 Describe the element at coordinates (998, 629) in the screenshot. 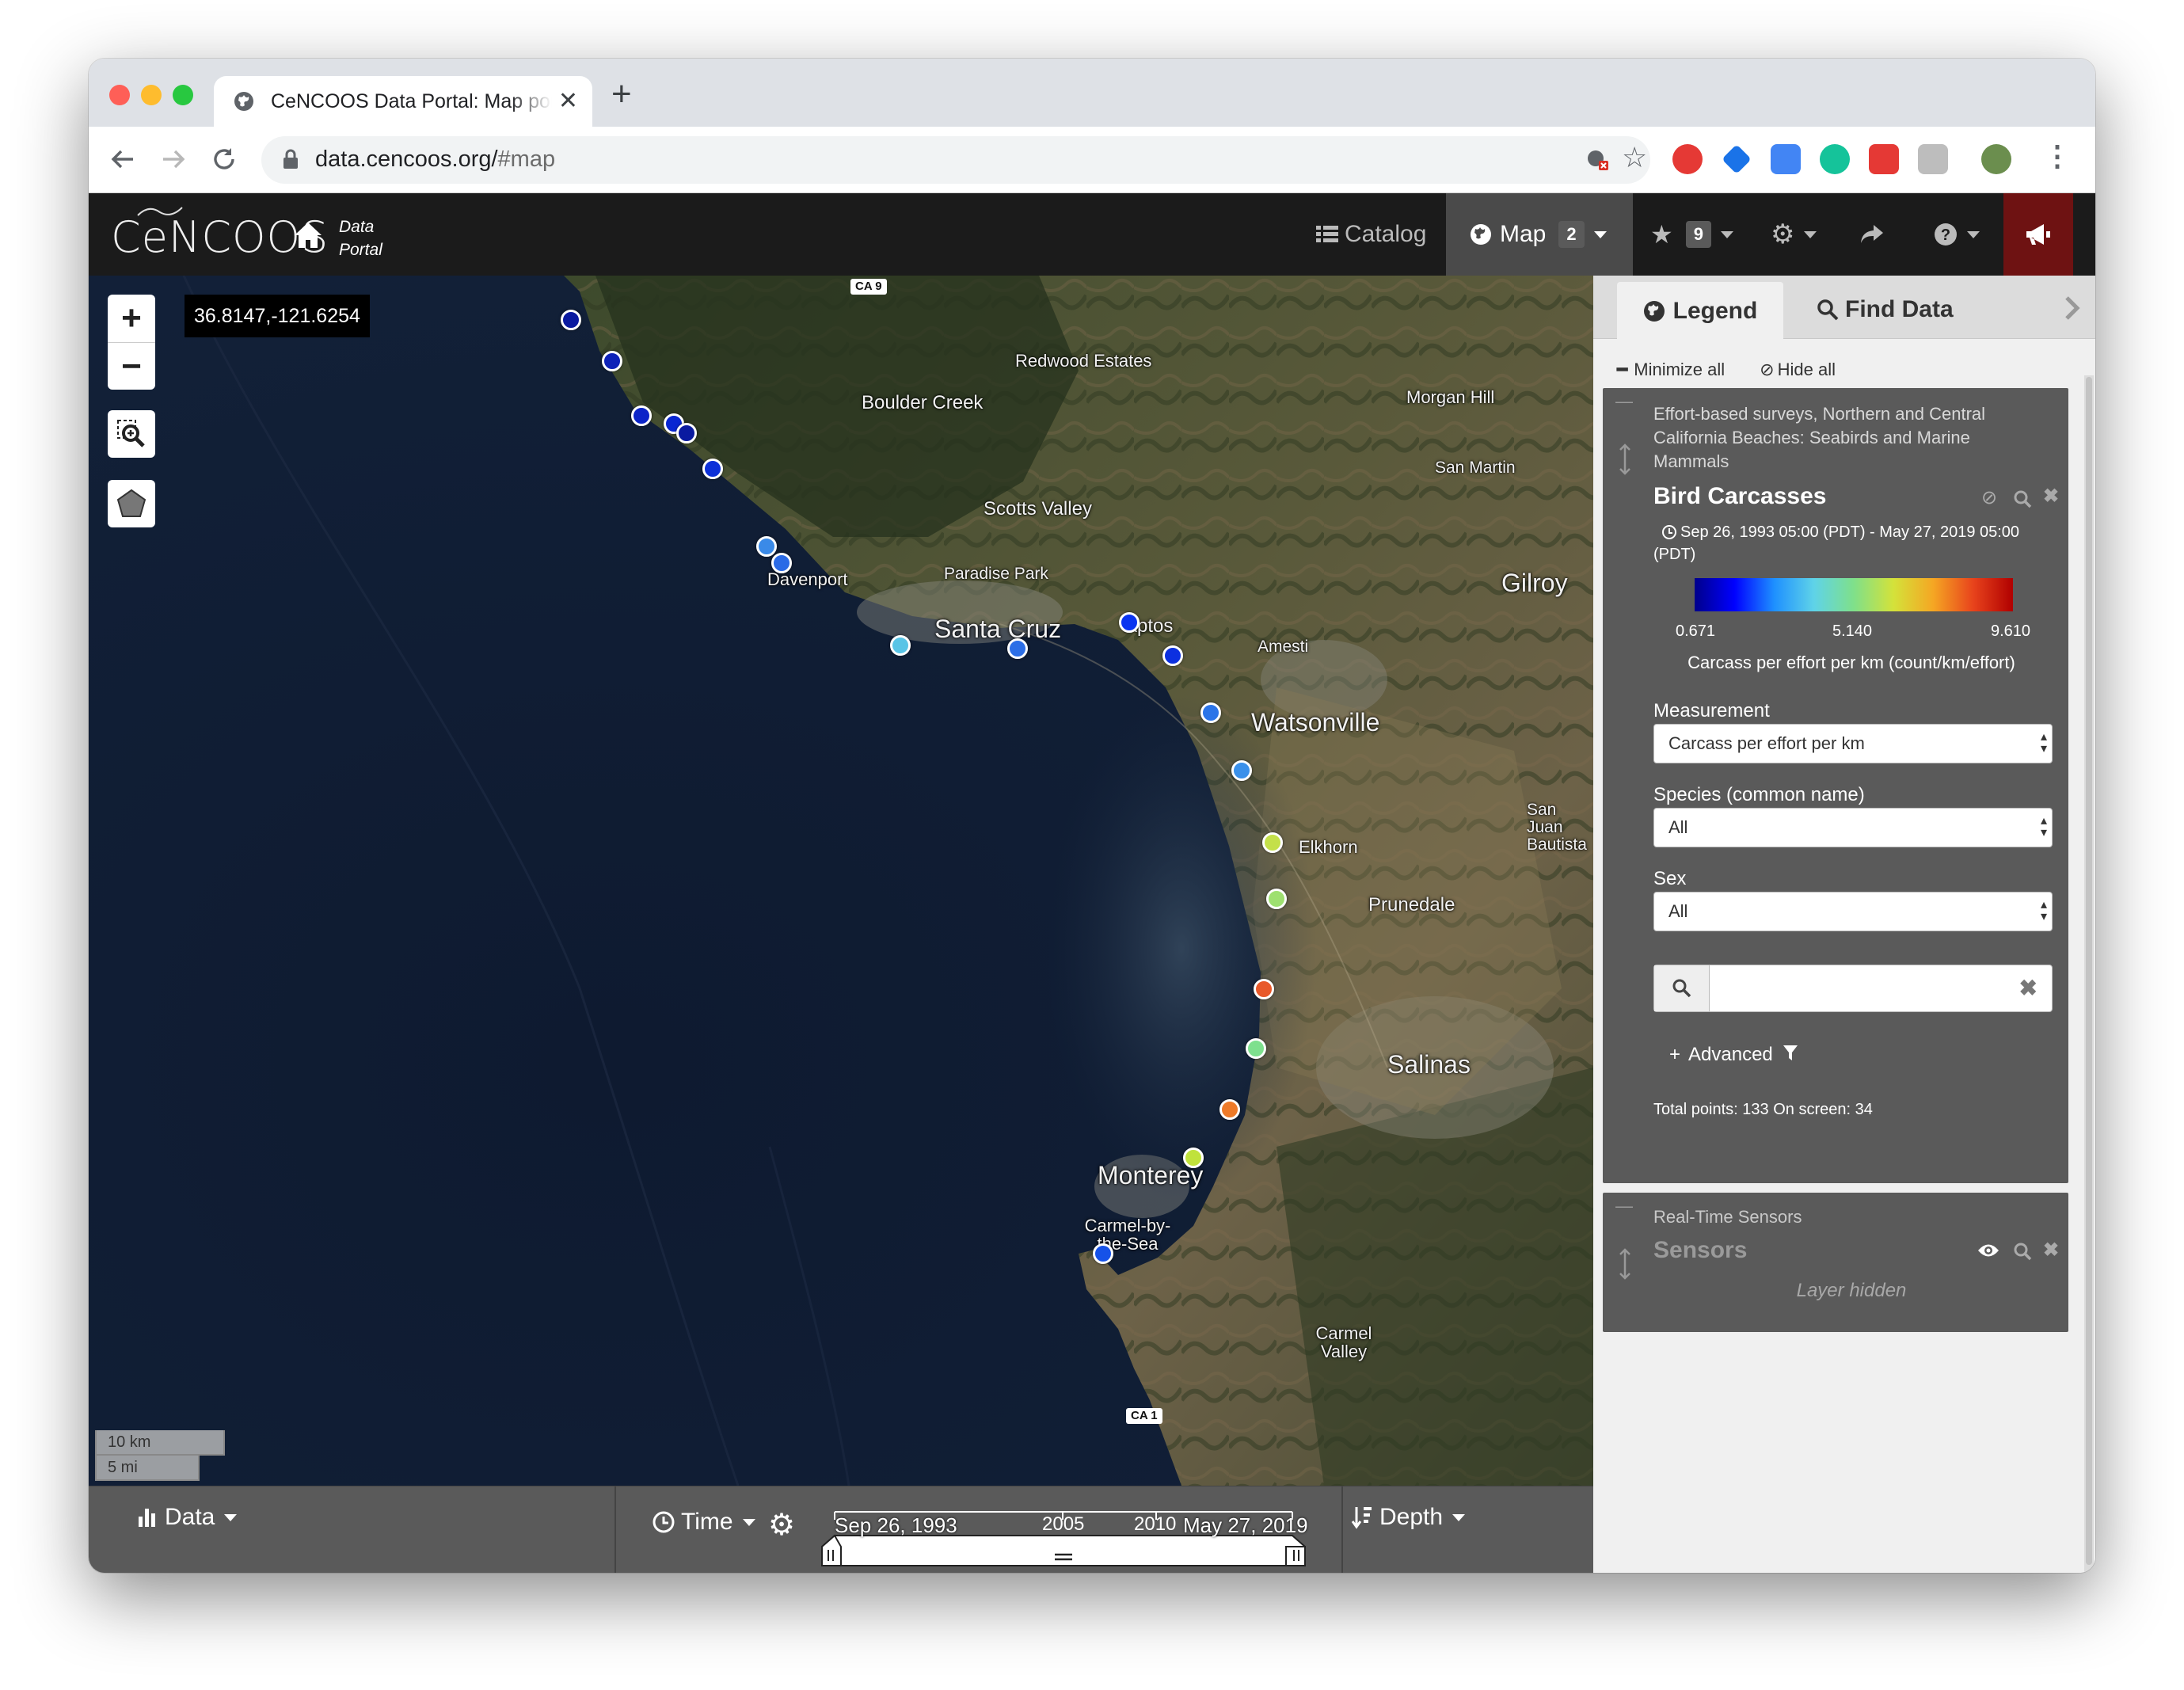

I see `place-label: Santa Cruz` at that location.